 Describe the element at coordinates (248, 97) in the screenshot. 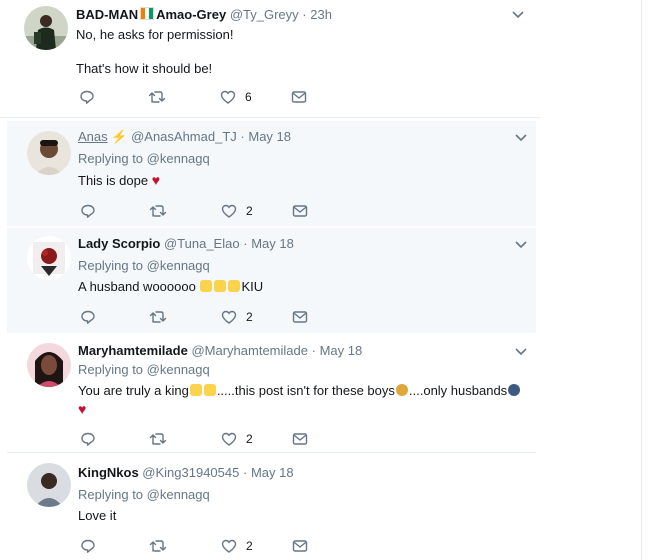

I see `like-count: 6` at that location.